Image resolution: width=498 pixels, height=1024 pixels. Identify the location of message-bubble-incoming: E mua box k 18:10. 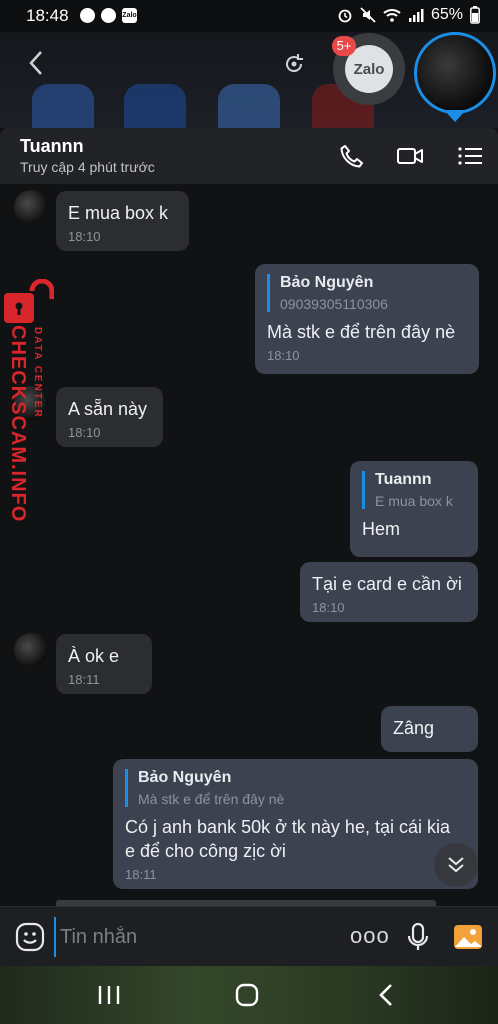
(122, 221).